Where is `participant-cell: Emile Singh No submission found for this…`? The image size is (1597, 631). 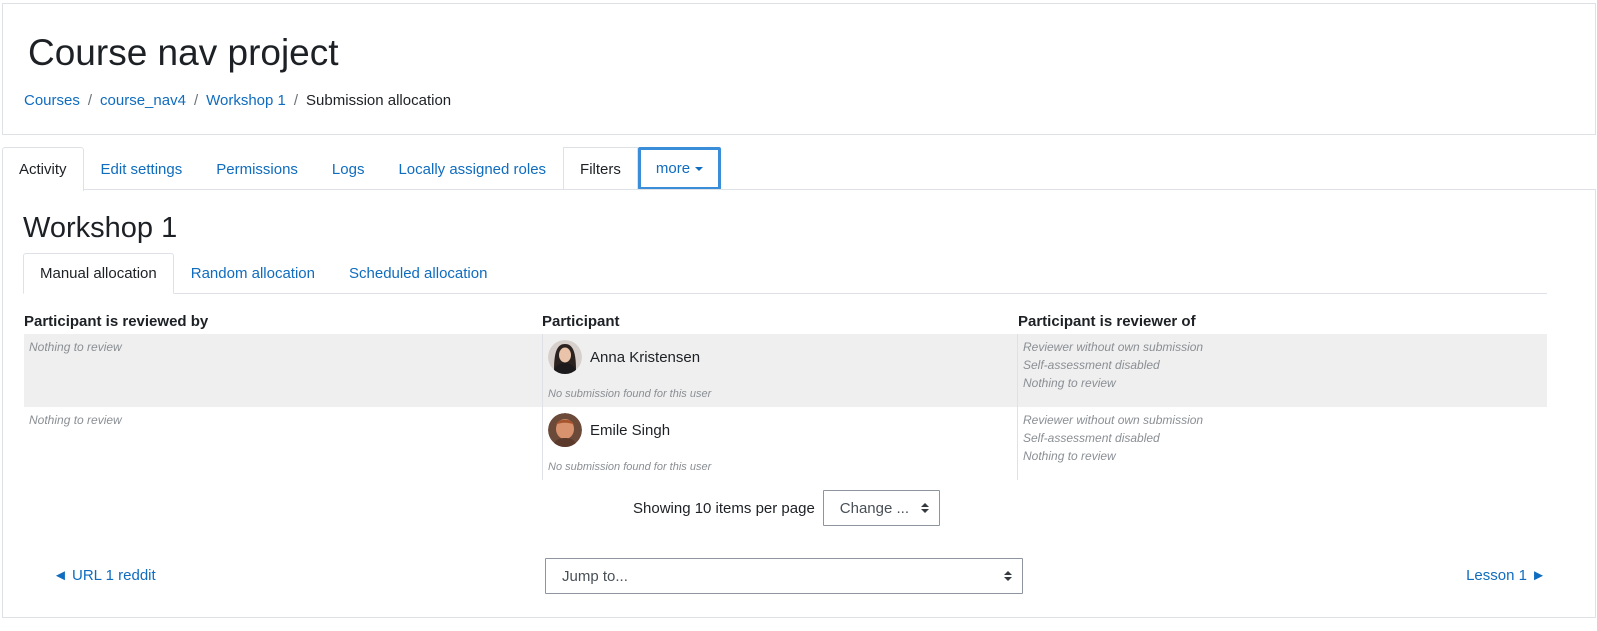
participant-cell: Emile Singh No submission found for this… is located at coordinates (780, 443).